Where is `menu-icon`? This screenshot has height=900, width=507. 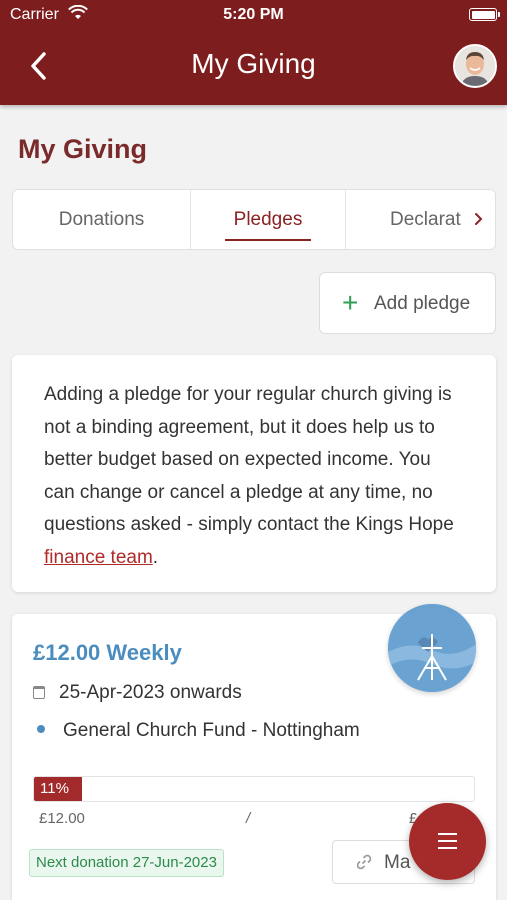
menu-icon is located at coordinates (447, 834).